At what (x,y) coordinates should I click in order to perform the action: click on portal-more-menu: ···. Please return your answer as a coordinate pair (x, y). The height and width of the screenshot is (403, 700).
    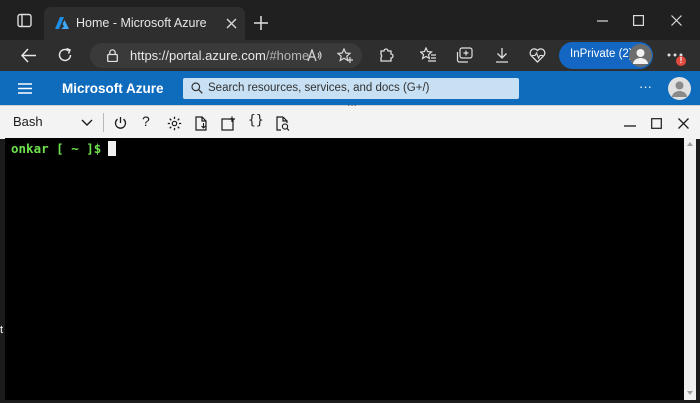
    Looking at the image, I should click on (645, 86).